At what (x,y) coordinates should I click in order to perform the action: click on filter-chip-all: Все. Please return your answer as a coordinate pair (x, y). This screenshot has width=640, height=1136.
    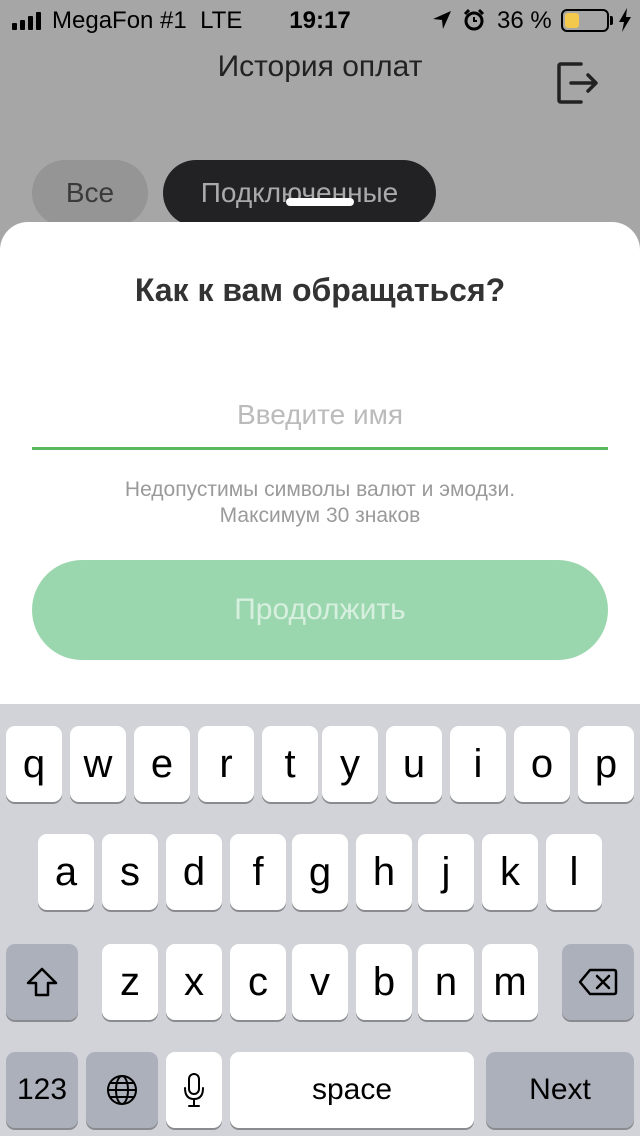
    Looking at the image, I should click on (90, 193).